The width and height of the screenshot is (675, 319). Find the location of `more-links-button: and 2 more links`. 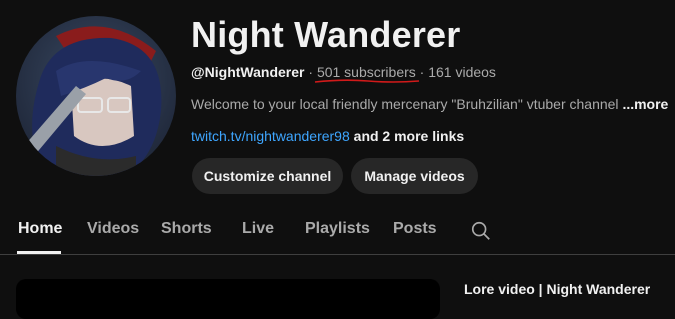

more-links-button: and 2 more links is located at coordinates (409, 136).